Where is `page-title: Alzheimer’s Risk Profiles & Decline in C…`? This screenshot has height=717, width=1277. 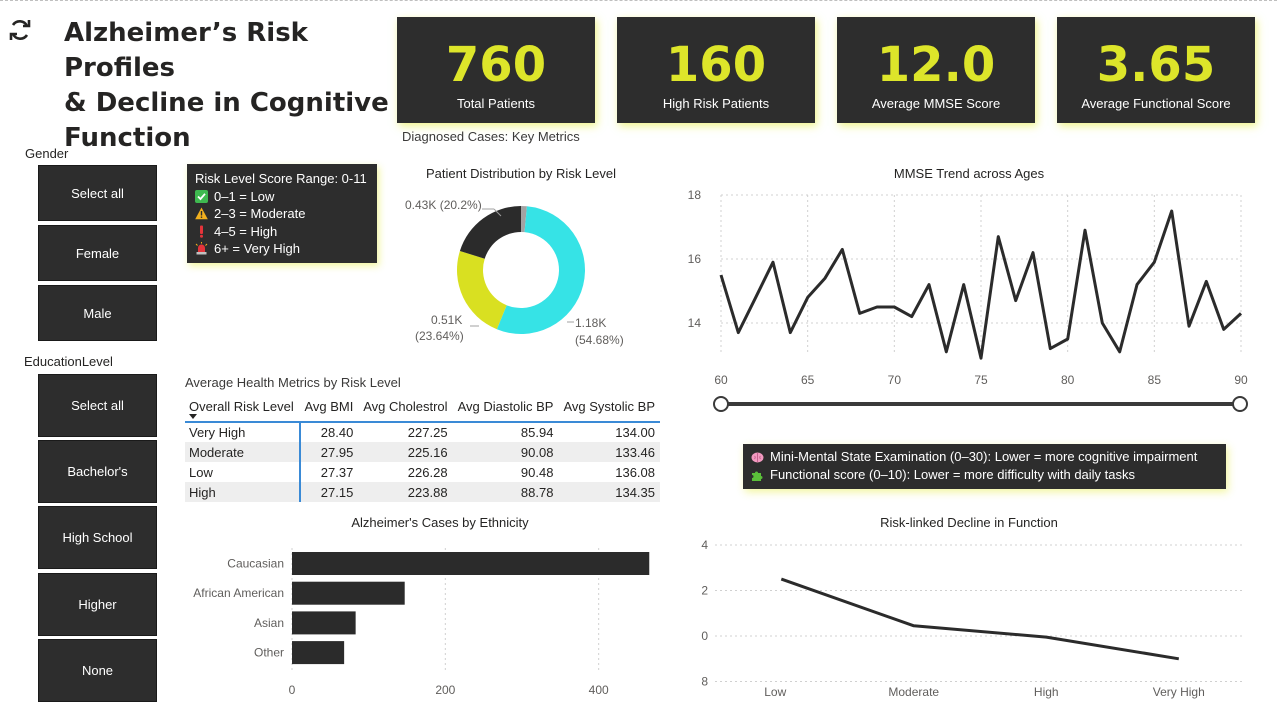 page-title: Alzheimer’s Risk Profiles & Decline in C… is located at coordinates (229, 86).